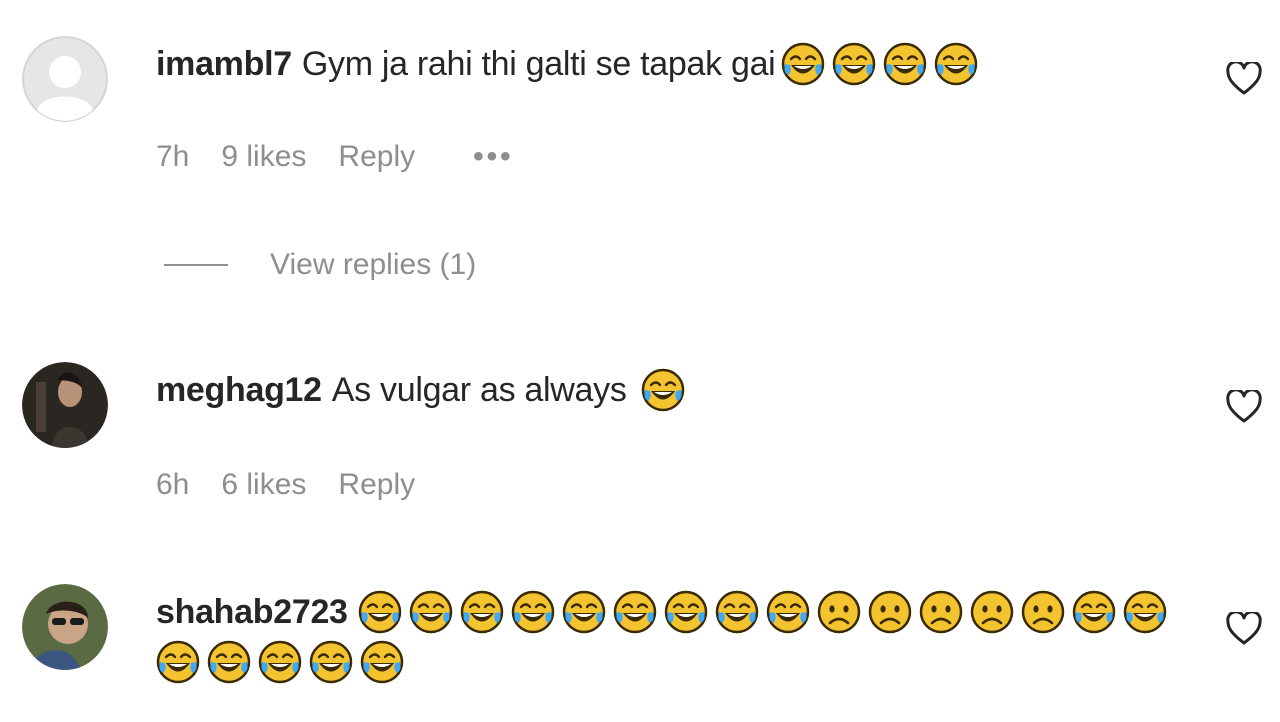  Describe the element at coordinates (252, 612) in the screenshot. I see `username: shahab2723` at that location.